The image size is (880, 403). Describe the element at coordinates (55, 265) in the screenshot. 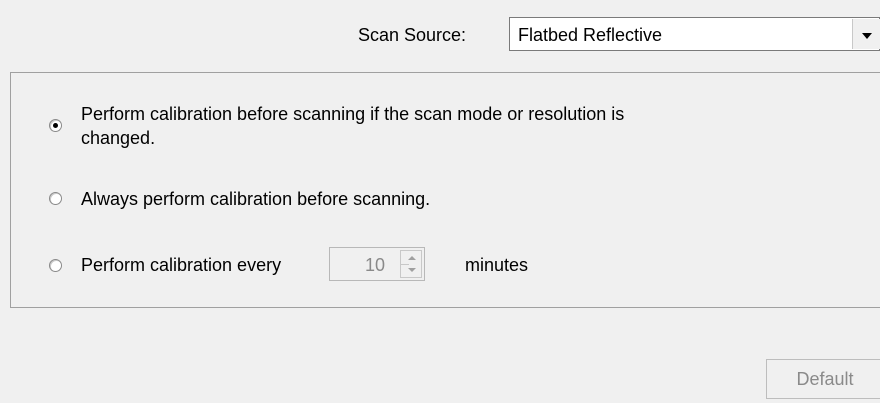

I see `radio-calibrate-every` at that location.